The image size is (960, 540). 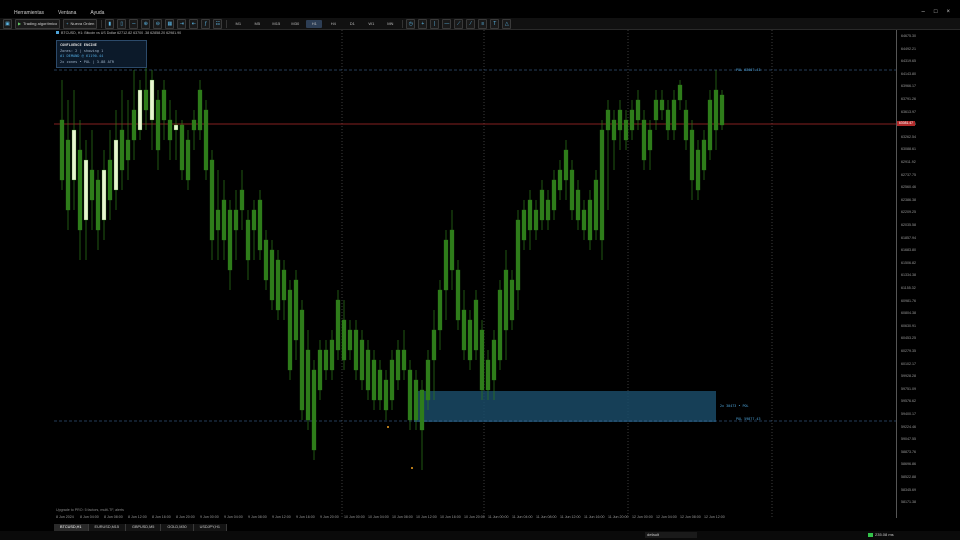 I want to click on timeframe-m1: M1, so click(x=238, y=24).